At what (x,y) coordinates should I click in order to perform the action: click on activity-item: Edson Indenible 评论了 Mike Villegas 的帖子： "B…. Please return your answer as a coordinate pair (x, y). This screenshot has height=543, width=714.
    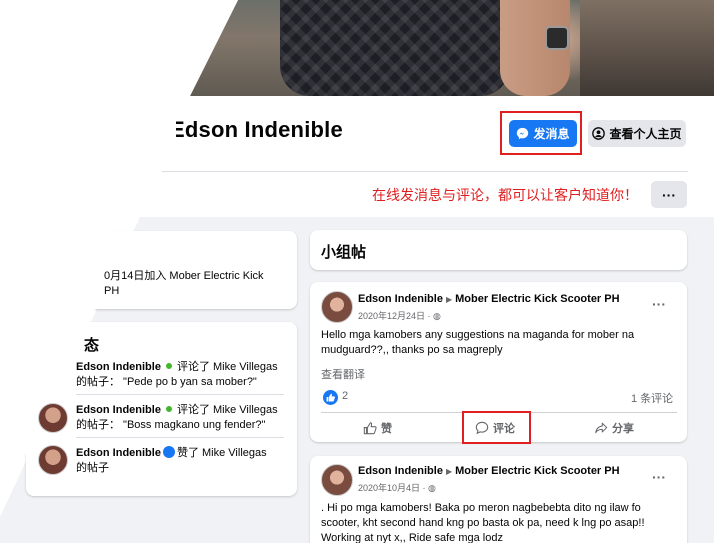
    Looking at the image, I should click on (181, 418).